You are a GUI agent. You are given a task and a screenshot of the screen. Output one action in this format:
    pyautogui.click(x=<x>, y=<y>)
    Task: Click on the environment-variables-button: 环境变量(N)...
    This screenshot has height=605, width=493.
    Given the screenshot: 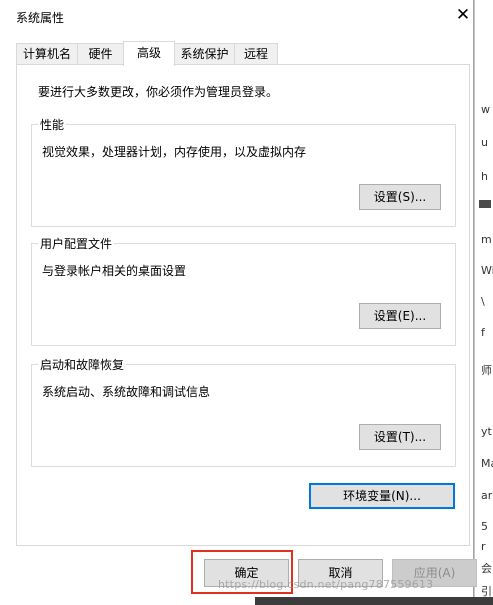 What is the action you would take?
    pyautogui.click(x=382, y=496)
    